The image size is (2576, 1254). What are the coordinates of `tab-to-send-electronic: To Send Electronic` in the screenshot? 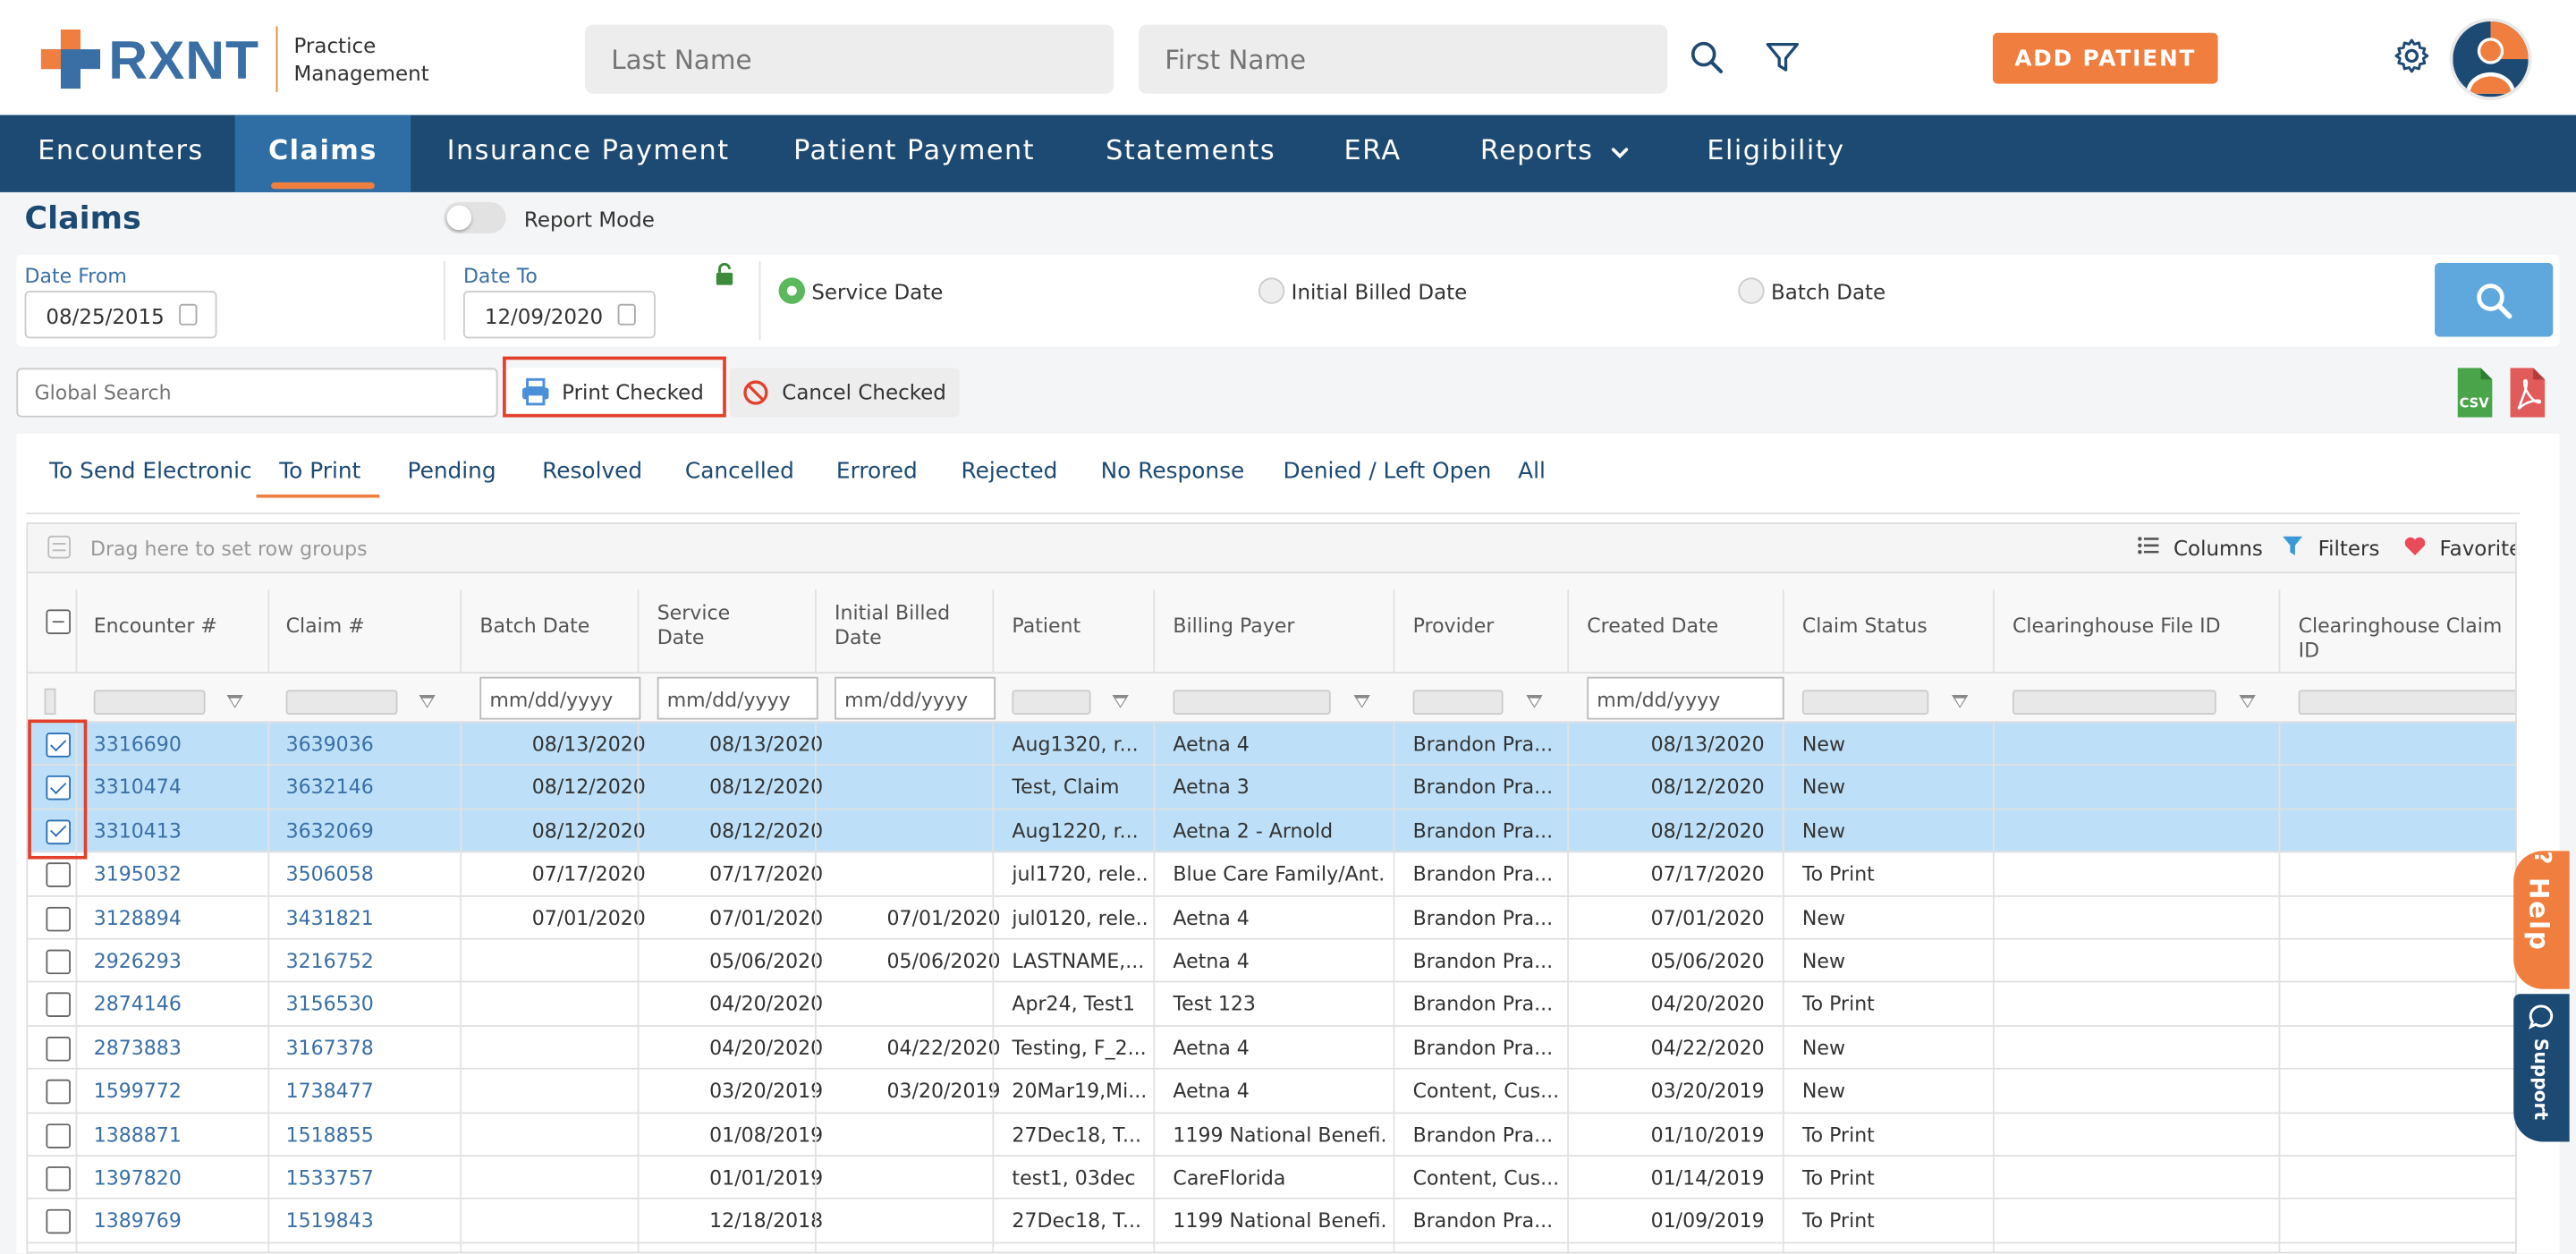 It's located at (150, 471).